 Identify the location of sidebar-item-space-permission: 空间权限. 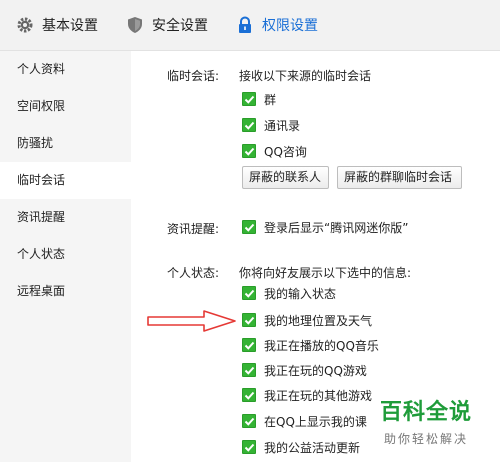
(65, 106).